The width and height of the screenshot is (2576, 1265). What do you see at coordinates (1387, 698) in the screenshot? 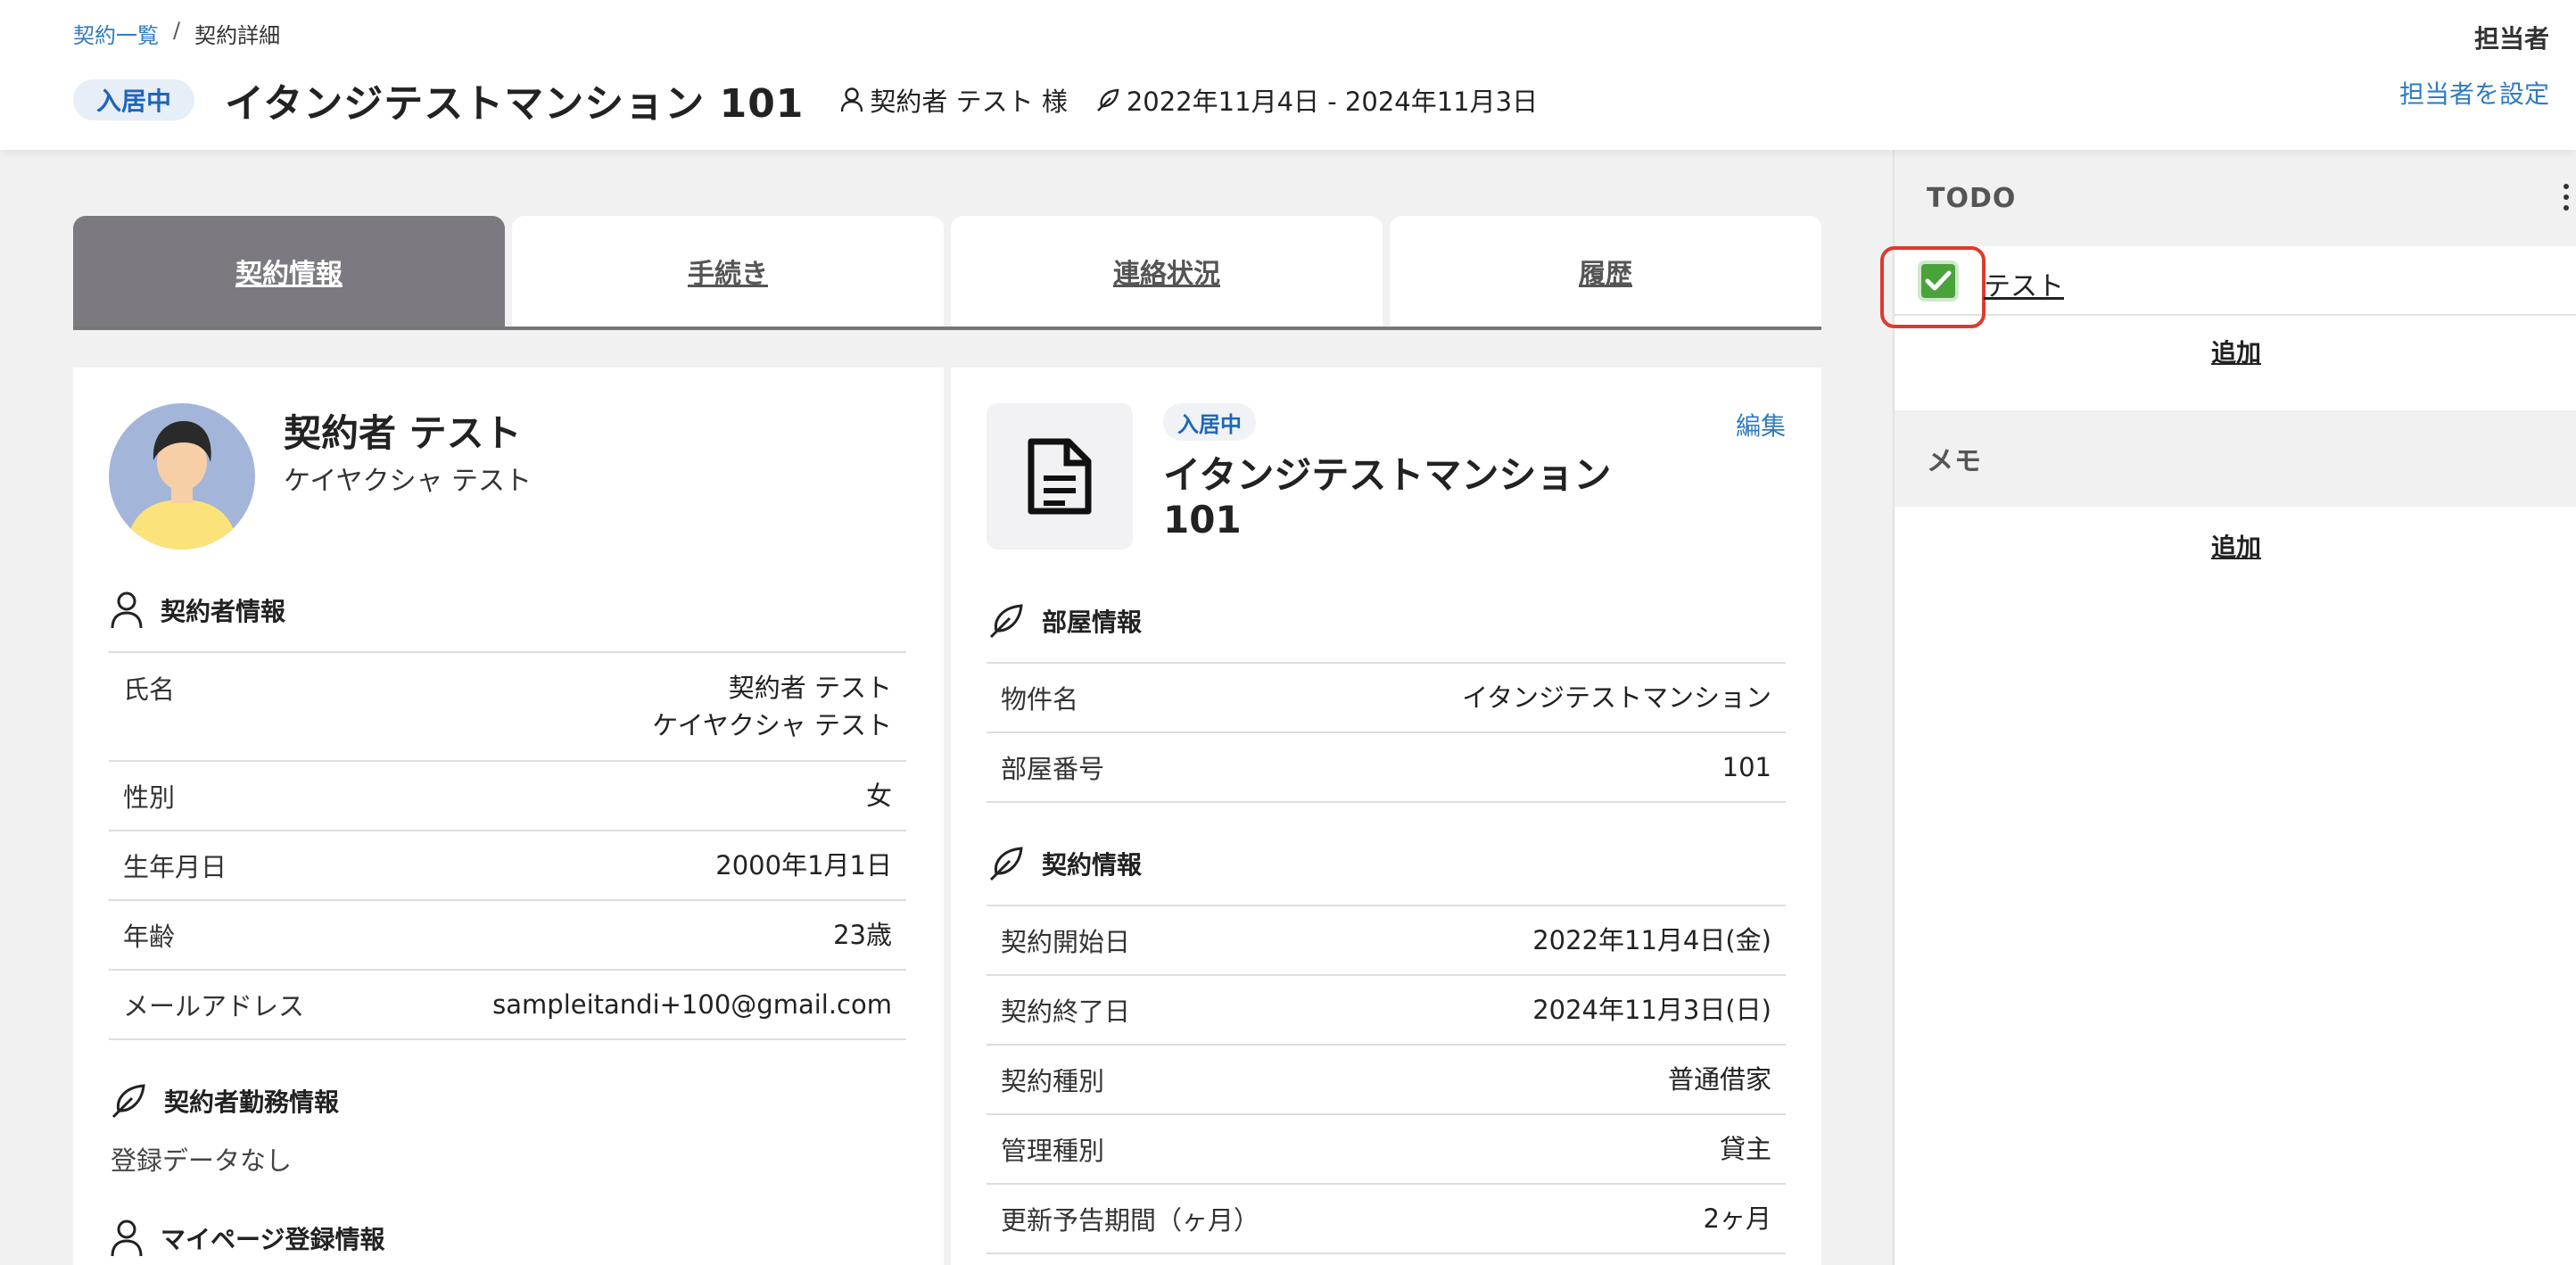
I see `table-row: 物件名 イタンジテストマンション` at bounding box center [1387, 698].